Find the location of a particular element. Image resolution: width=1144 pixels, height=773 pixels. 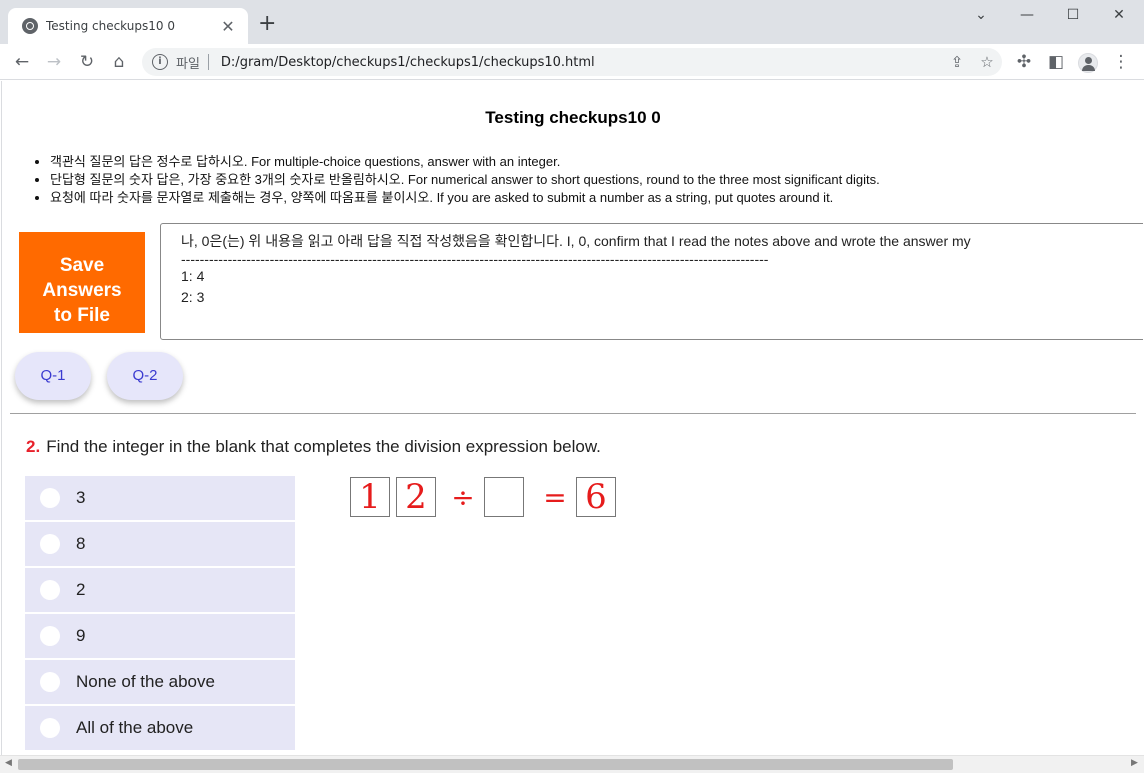

division-expression: 1 2 ÷ = 6 is located at coordinates (486, 497).